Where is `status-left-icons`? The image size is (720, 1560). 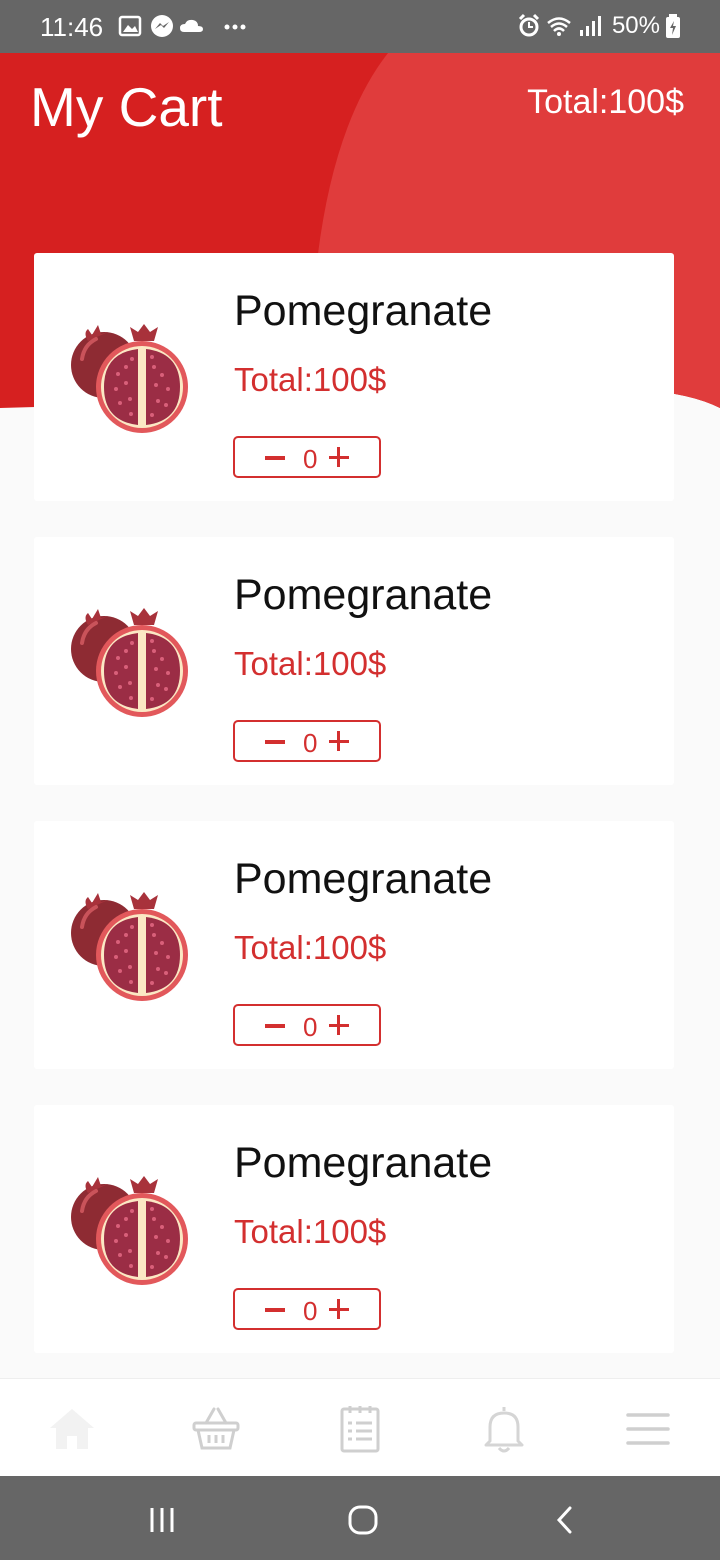 status-left-icons is located at coordinates (182, 26).